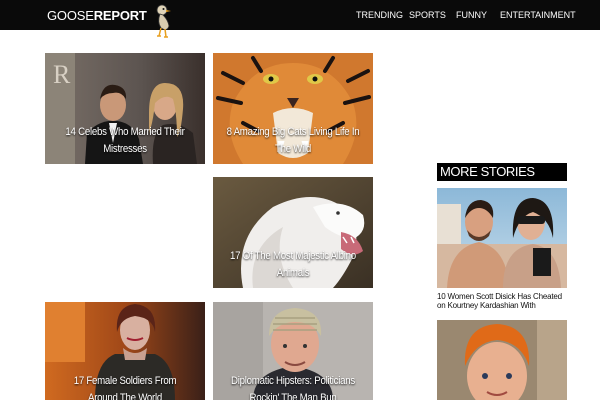 The width and height of the screenshot is (600, 400). I want to click on article-title: 17 Of The Most Majestic Albino Animals, so click(293, 265).